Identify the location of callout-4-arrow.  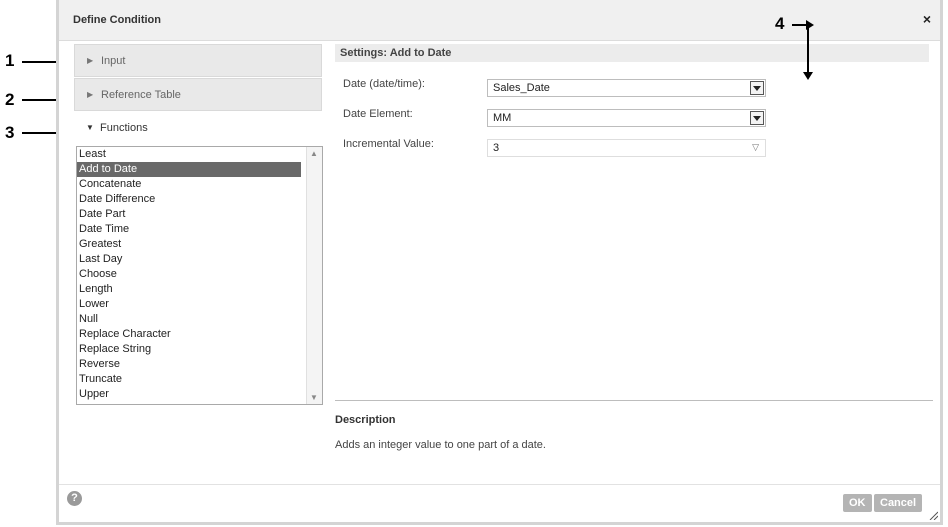
(808, 48).